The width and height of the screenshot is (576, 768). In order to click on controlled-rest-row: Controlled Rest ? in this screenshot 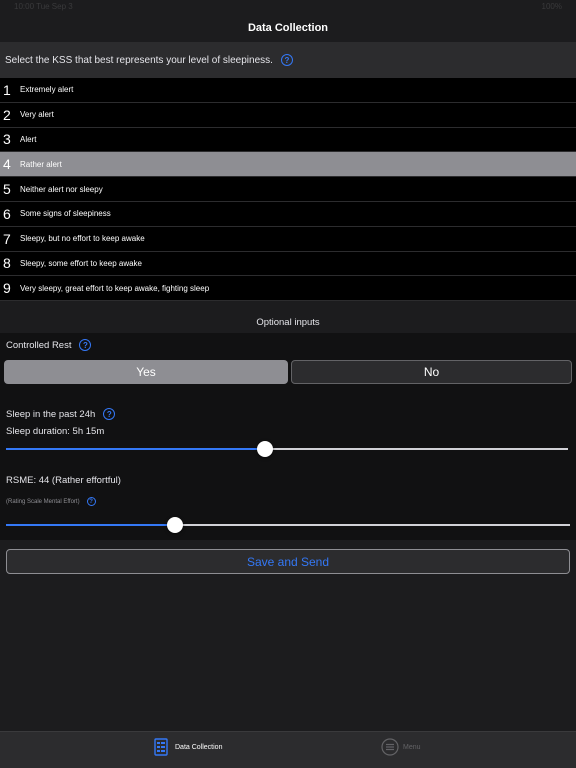, I will do `click(49, 345)`.